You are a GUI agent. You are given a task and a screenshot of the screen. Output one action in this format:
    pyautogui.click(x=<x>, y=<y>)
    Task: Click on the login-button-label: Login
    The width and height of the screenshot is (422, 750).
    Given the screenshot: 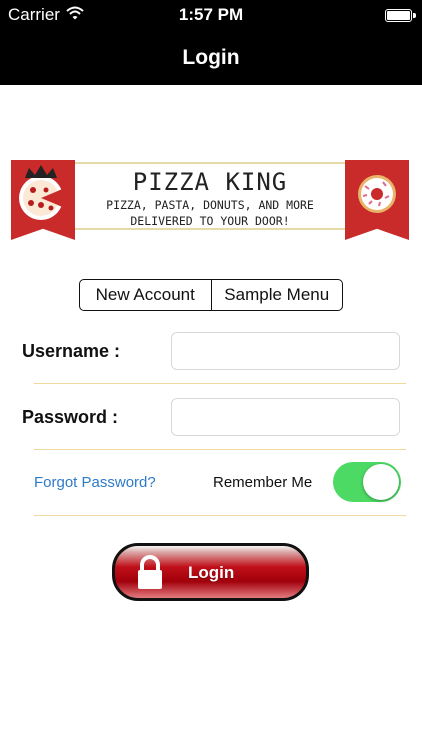 What is the action you would take?
    pyautogui.click(x=211, y=572)
    